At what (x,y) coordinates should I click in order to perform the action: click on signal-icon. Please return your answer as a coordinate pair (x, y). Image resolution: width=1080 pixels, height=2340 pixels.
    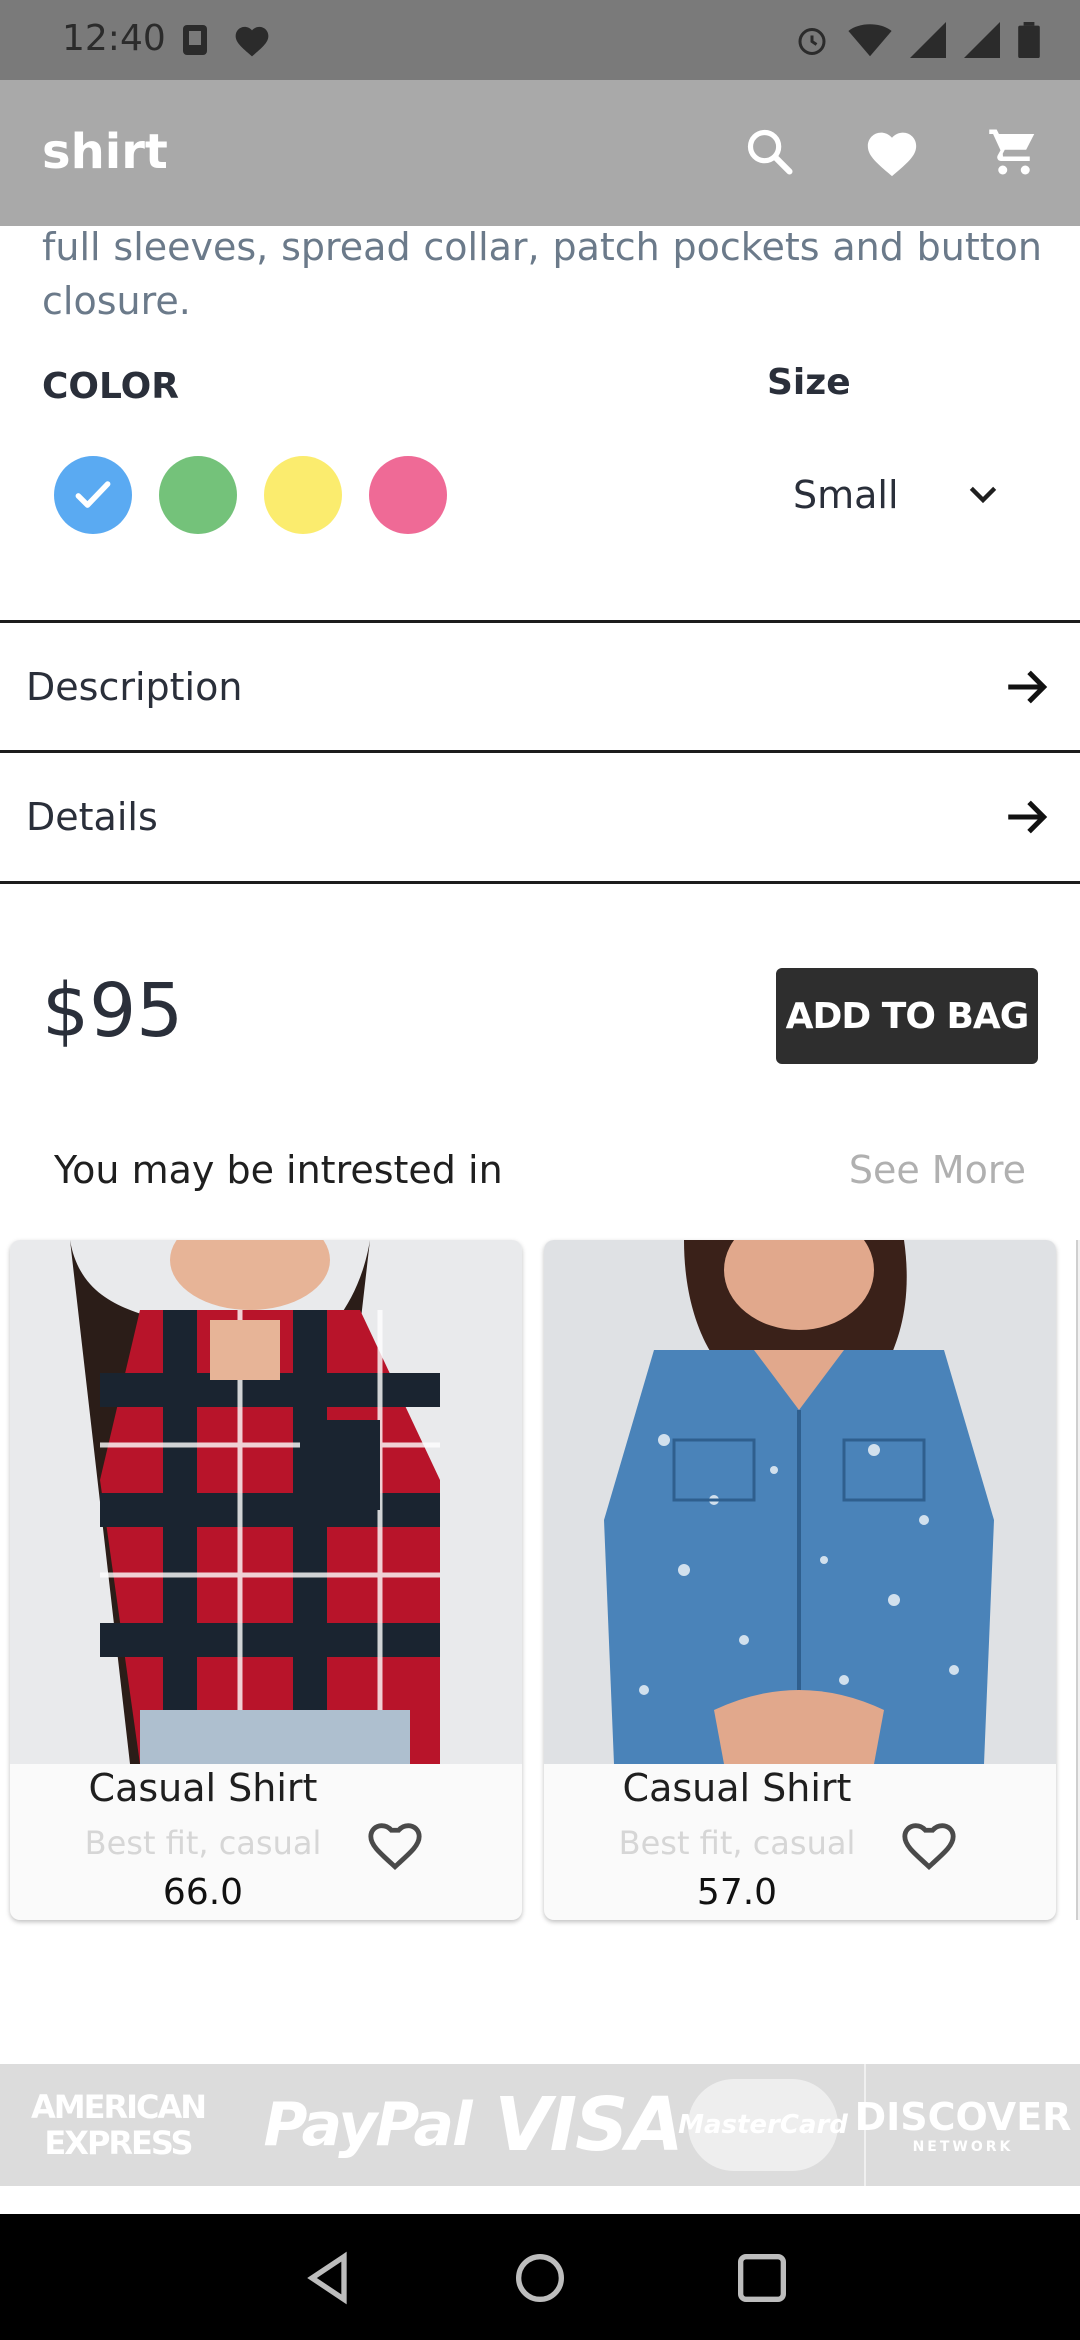
    Looking at the image, I should click on (928, 42).